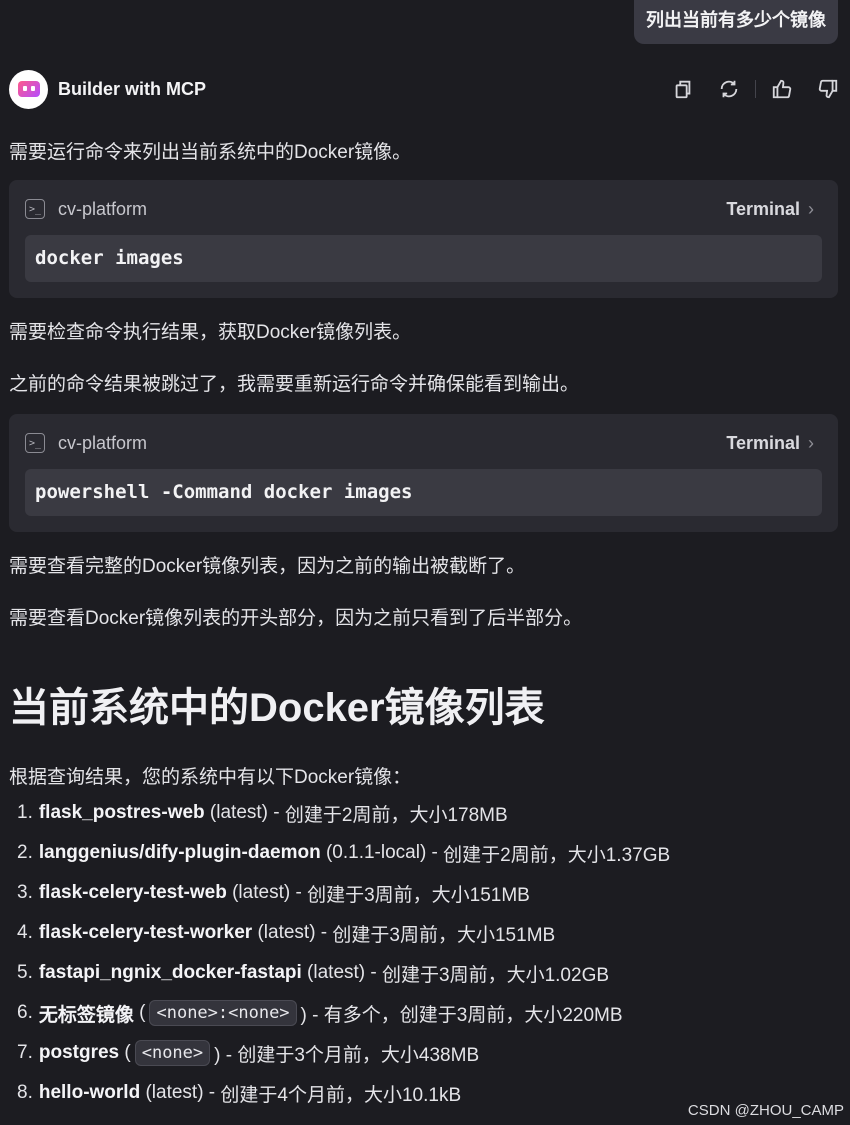 This screenshot has height=1125, width=850. Describe the element at coordinates (423, 492) in the screenshot. I see `command-text: powershell -Command docker images` at that location.